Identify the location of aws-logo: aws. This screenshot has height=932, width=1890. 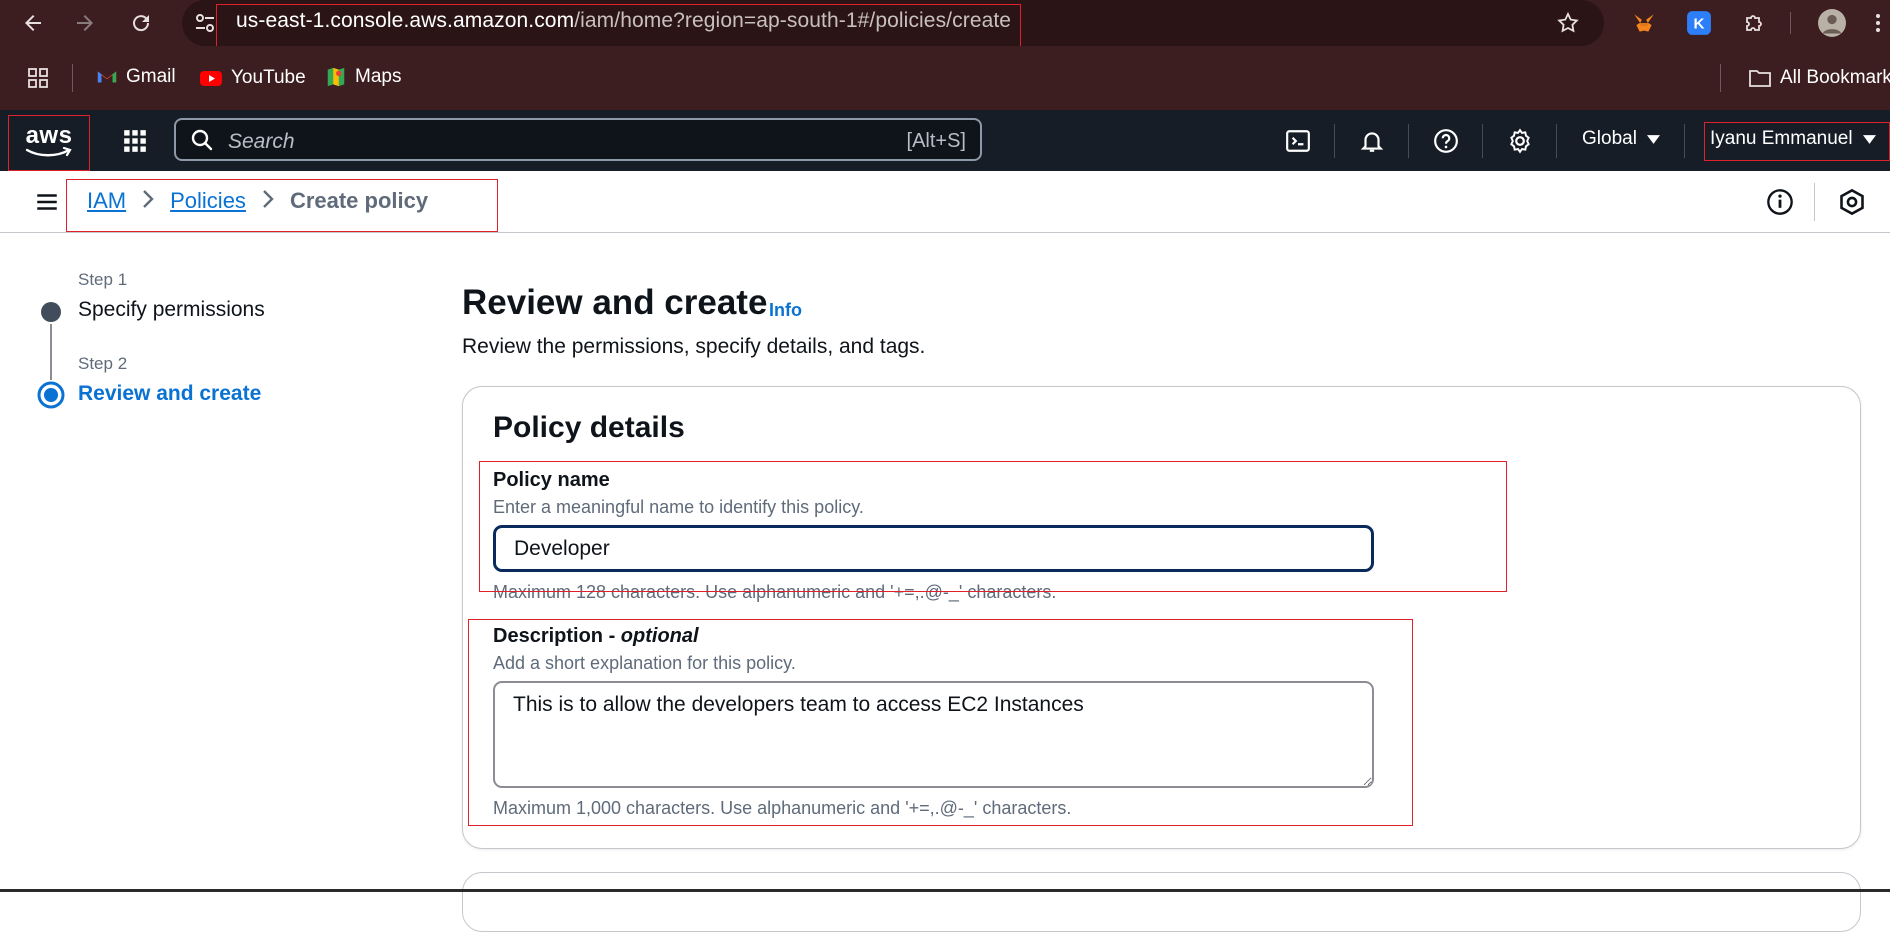
(49, 142).